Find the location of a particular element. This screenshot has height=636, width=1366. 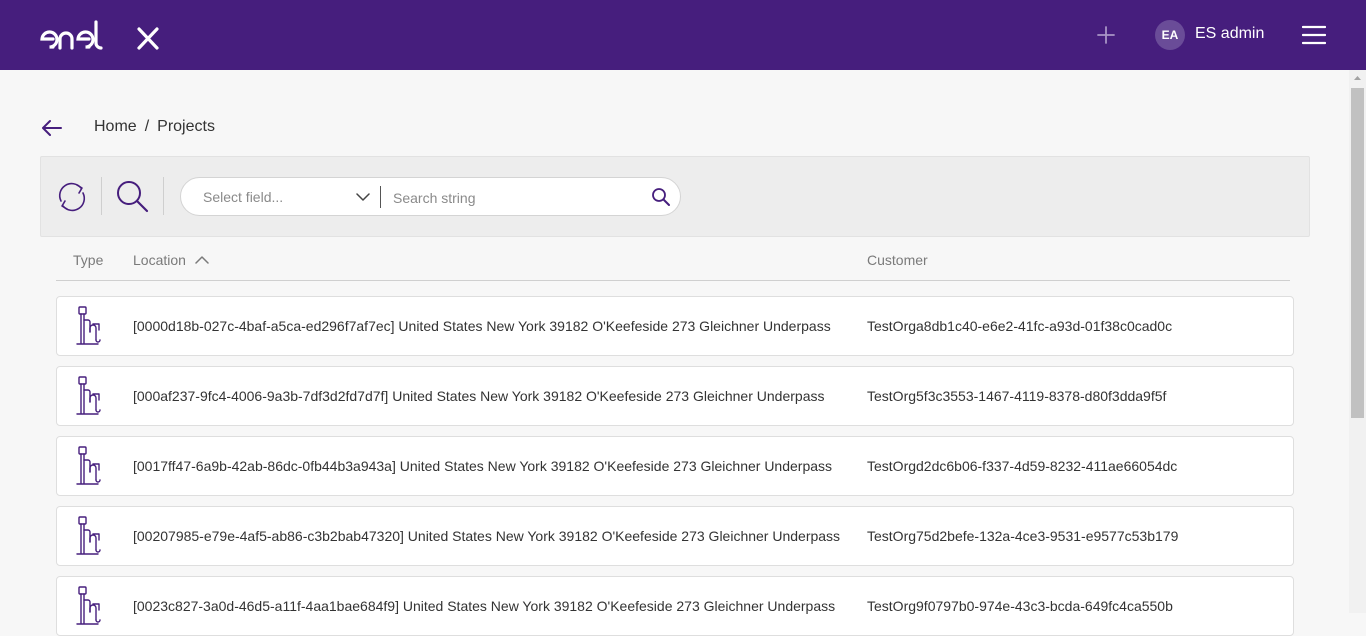

scroll-up-arrow-icon is located at coordinates (1357, 78).